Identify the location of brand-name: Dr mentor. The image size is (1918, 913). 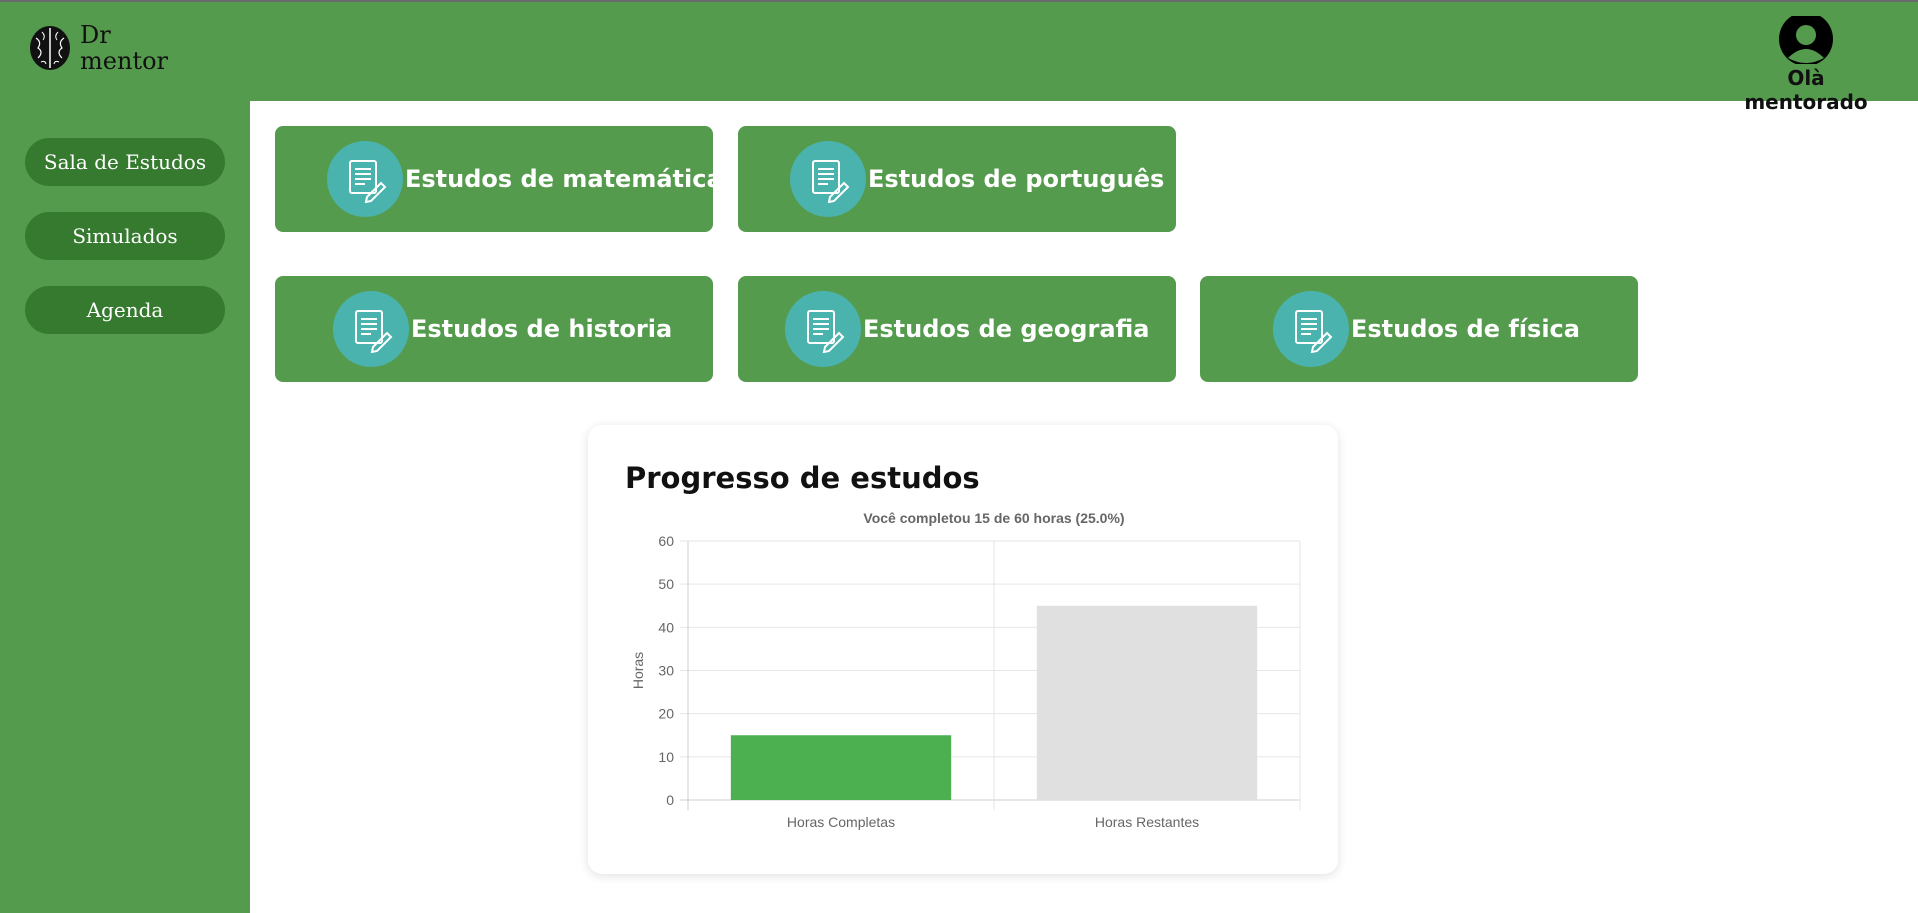
(124, 48).